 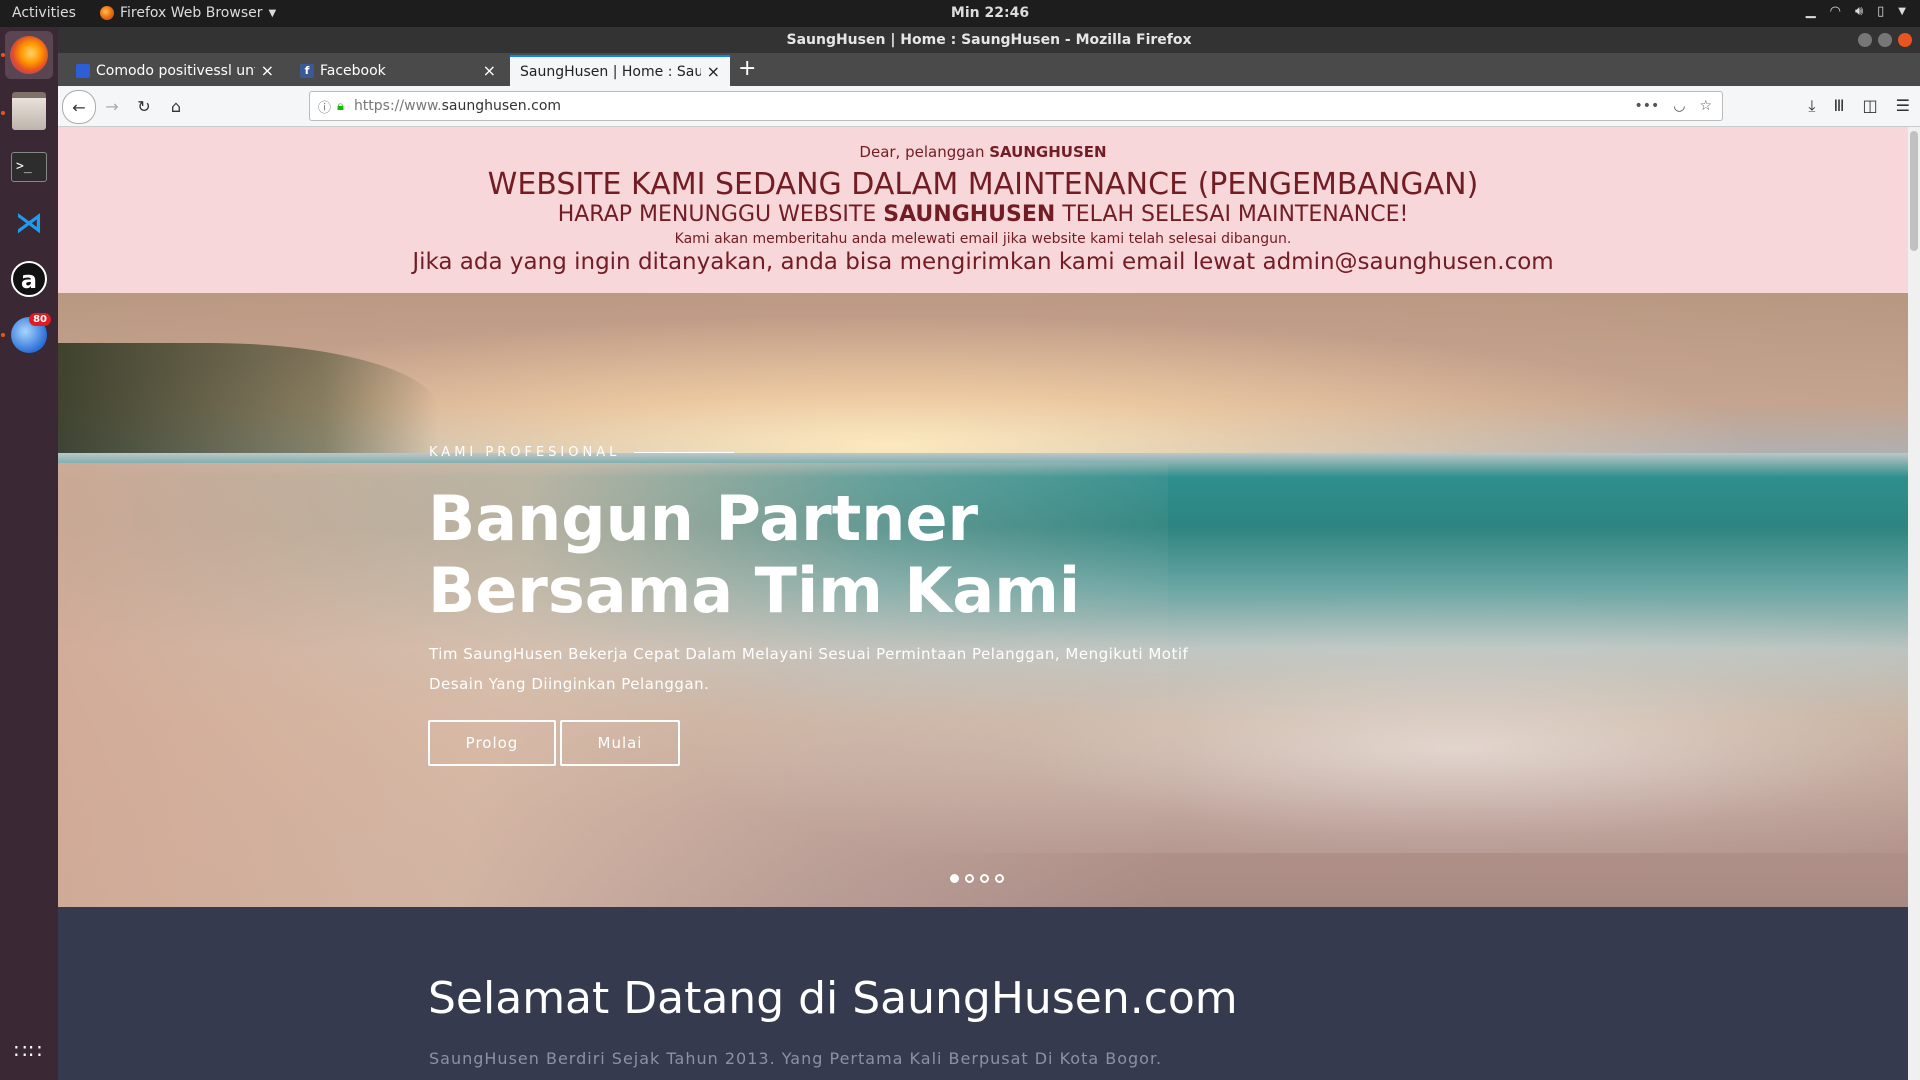 I want to click on page-scrollbar, so click(x=1914, y=603).